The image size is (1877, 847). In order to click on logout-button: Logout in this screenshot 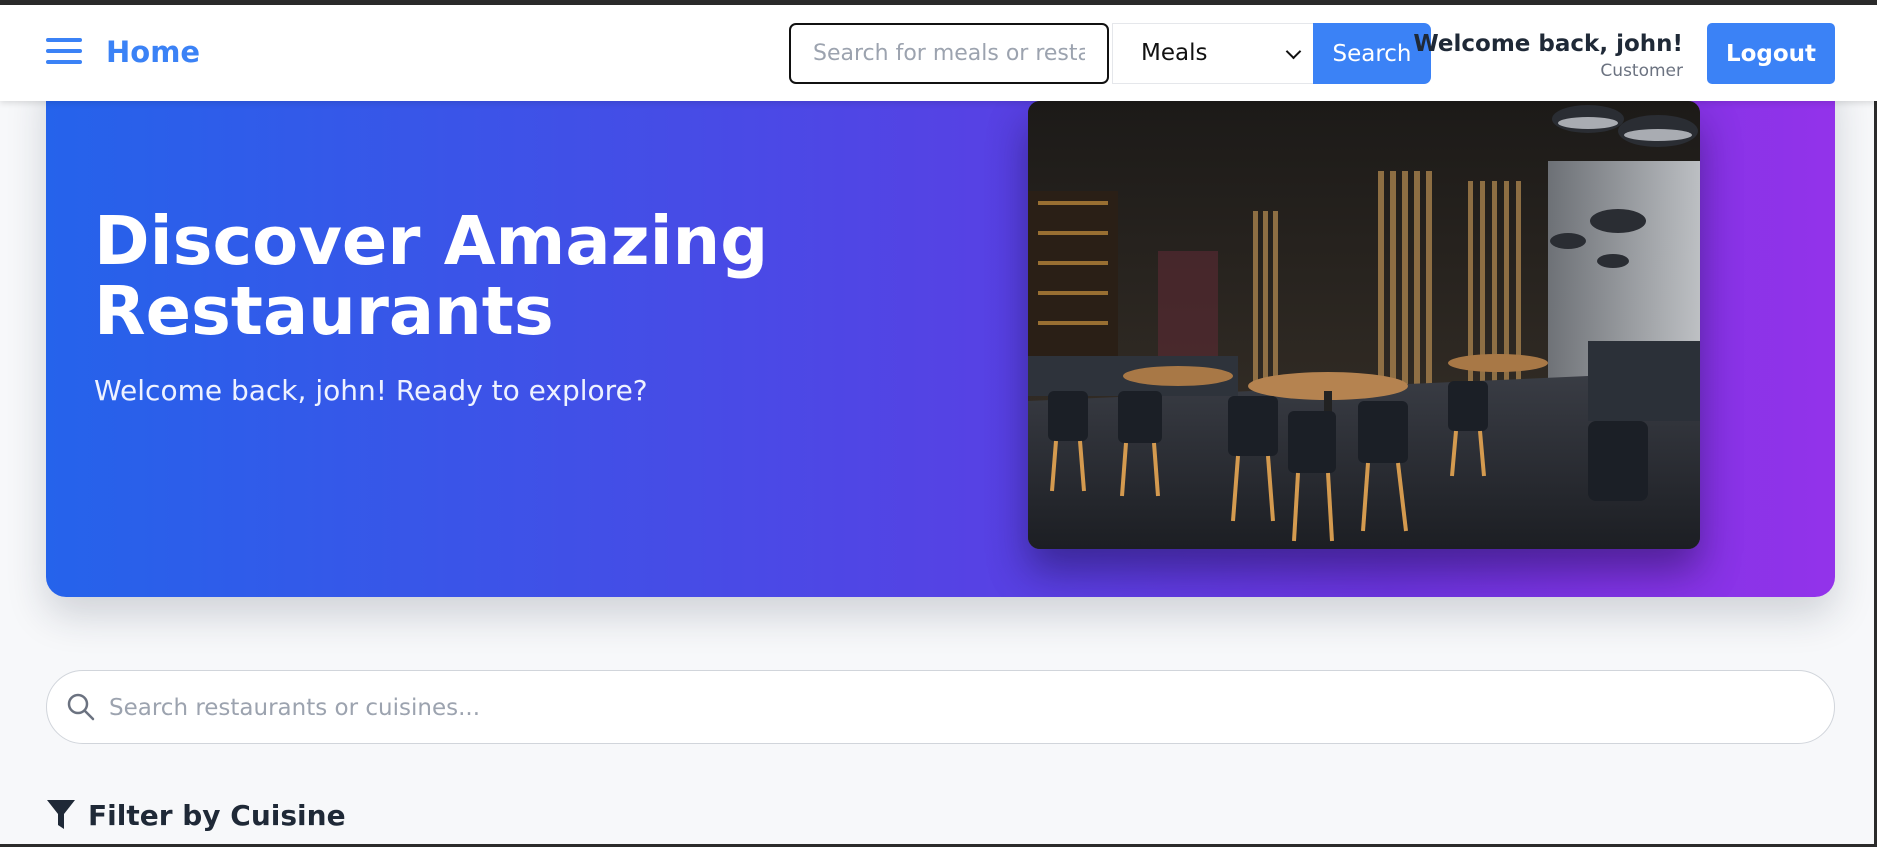, I will do `click(1771, 53)`.